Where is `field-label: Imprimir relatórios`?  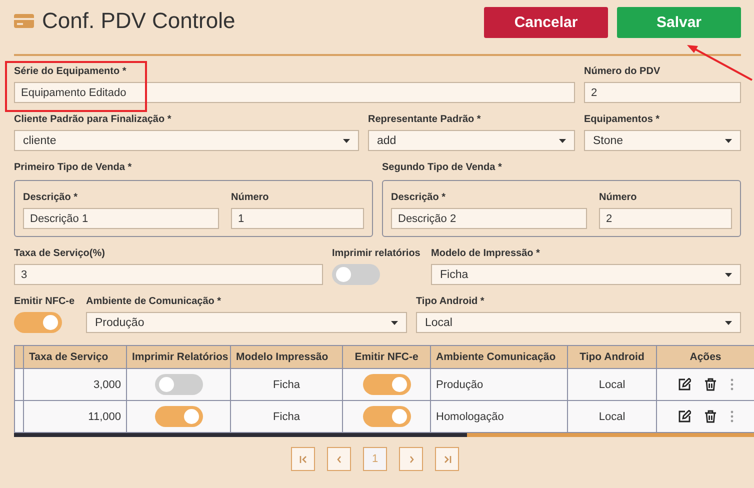
field-label: Imprimir relatórios is located at coordinates (377, 254).